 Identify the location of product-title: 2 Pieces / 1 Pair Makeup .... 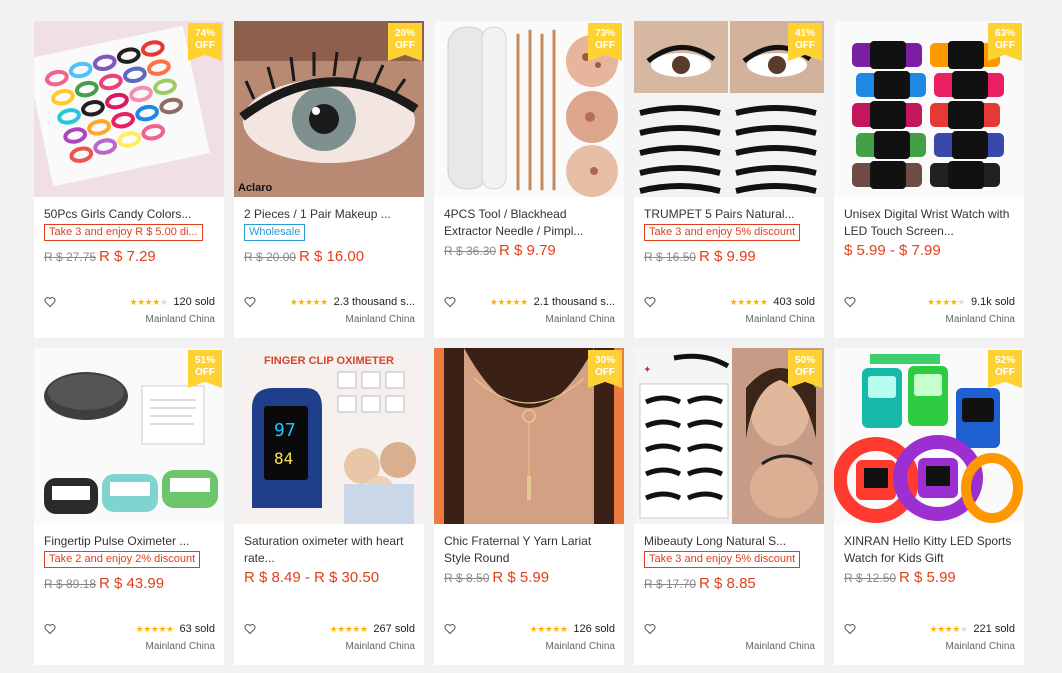
(329, 214).